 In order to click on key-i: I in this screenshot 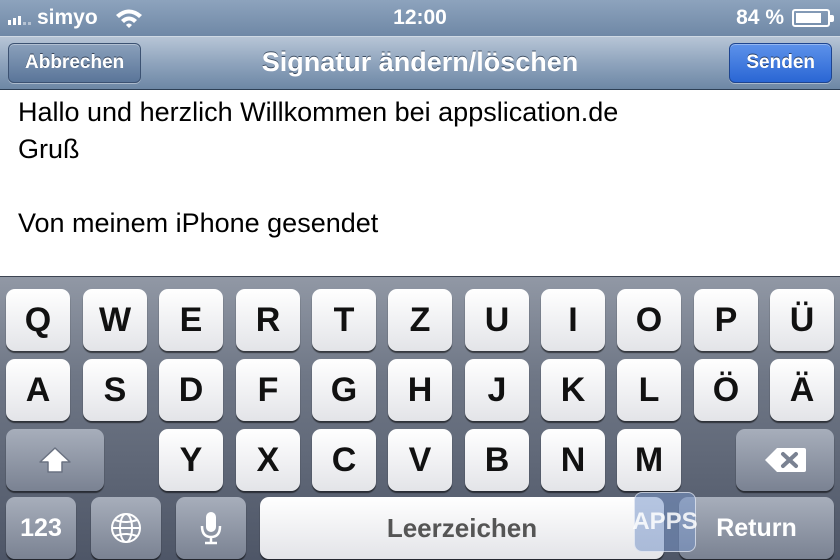, I will do `click(573, 320)`.